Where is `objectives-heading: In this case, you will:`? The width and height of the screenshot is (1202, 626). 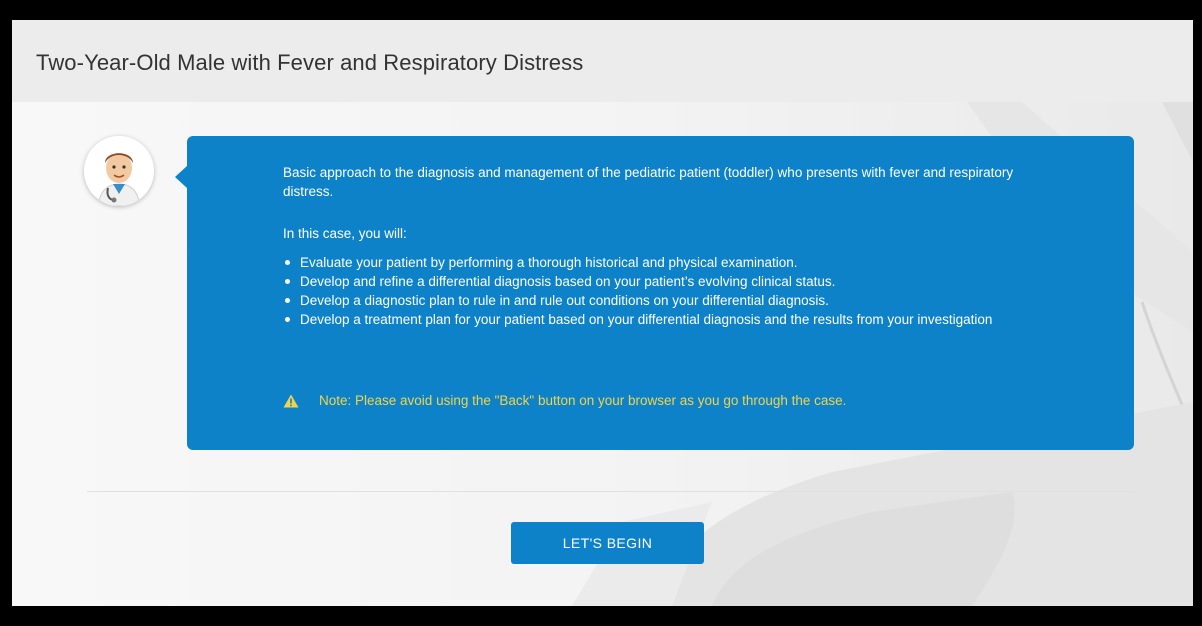 objectives-heading: In this case, you will: is located at coordinates (345, 233).